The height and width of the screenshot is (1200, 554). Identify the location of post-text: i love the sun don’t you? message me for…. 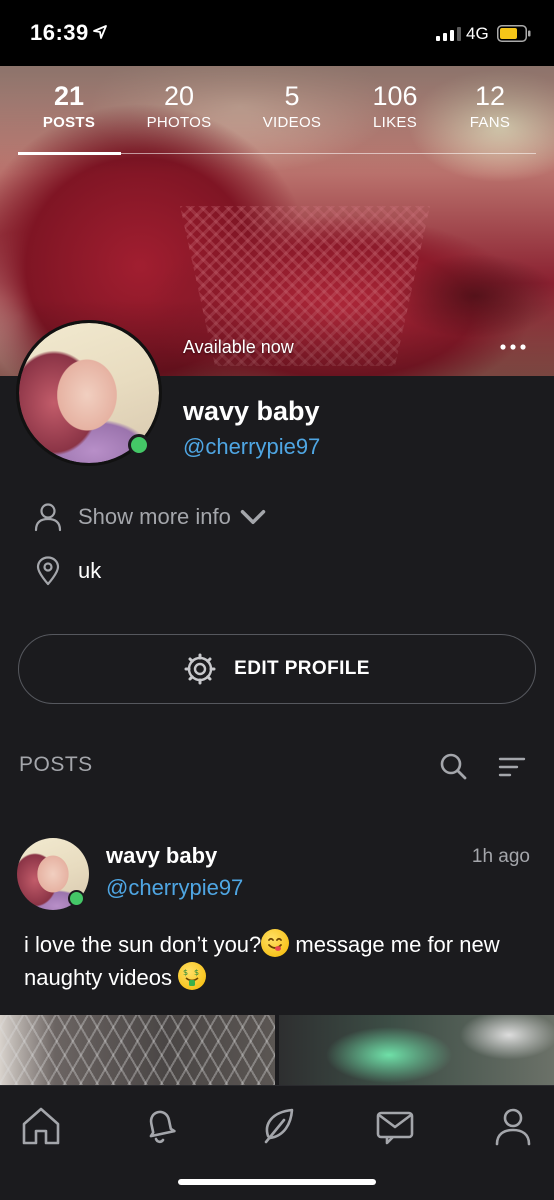
(279, 961).